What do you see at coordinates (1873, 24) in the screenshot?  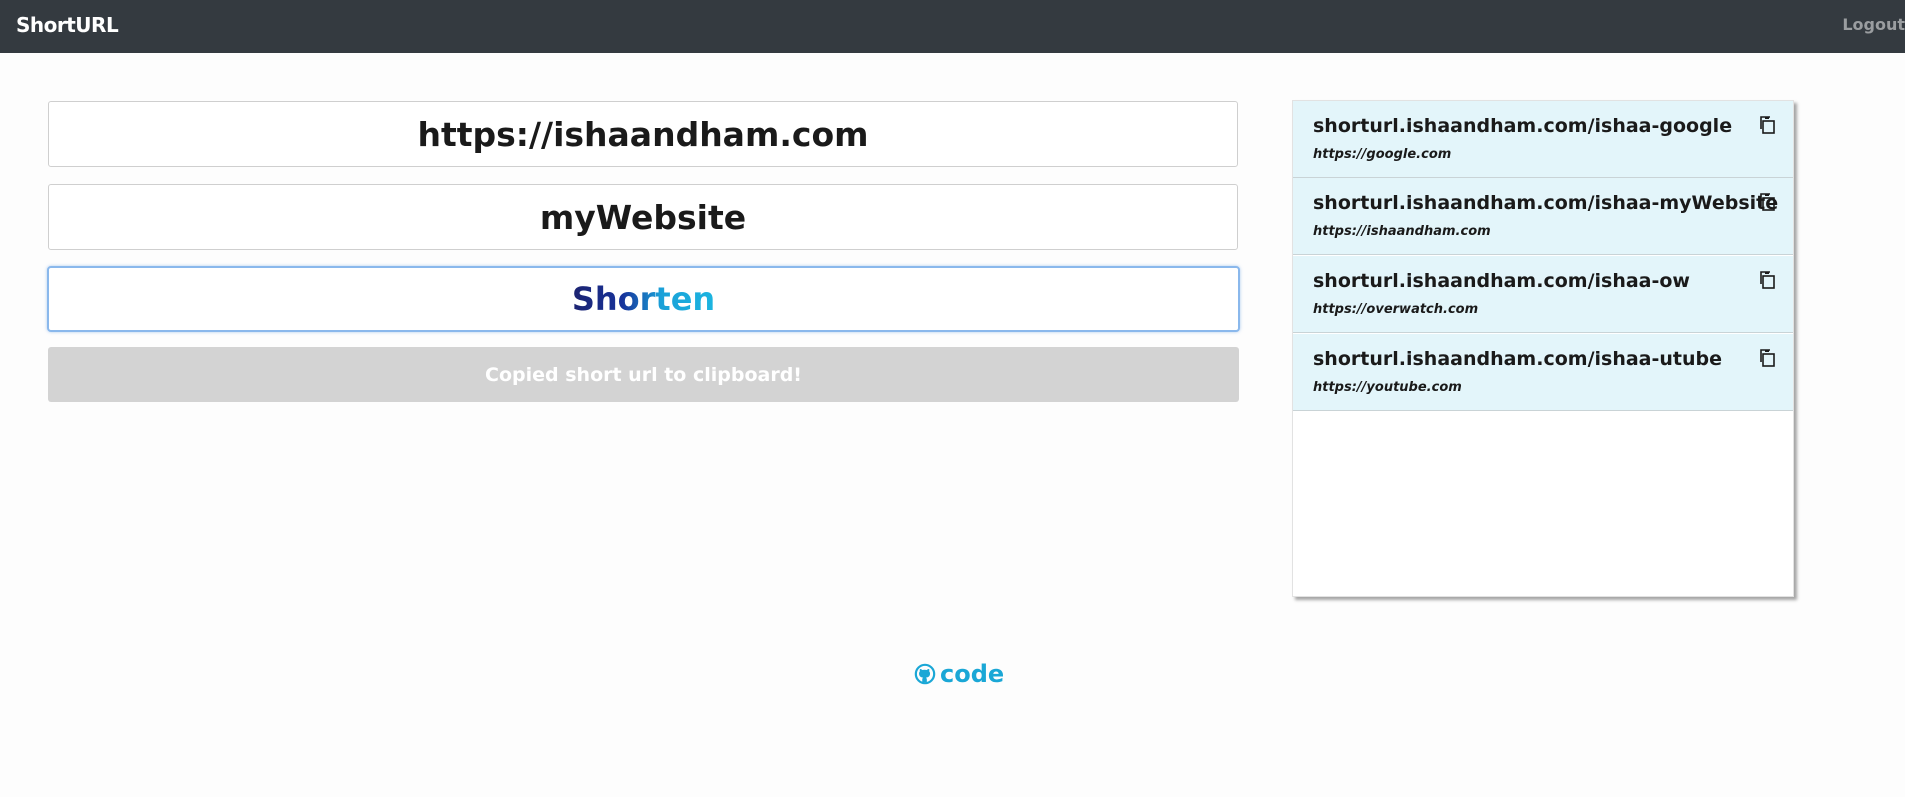 I see `logout-link: Logout` at bounding box center [1873, 24].